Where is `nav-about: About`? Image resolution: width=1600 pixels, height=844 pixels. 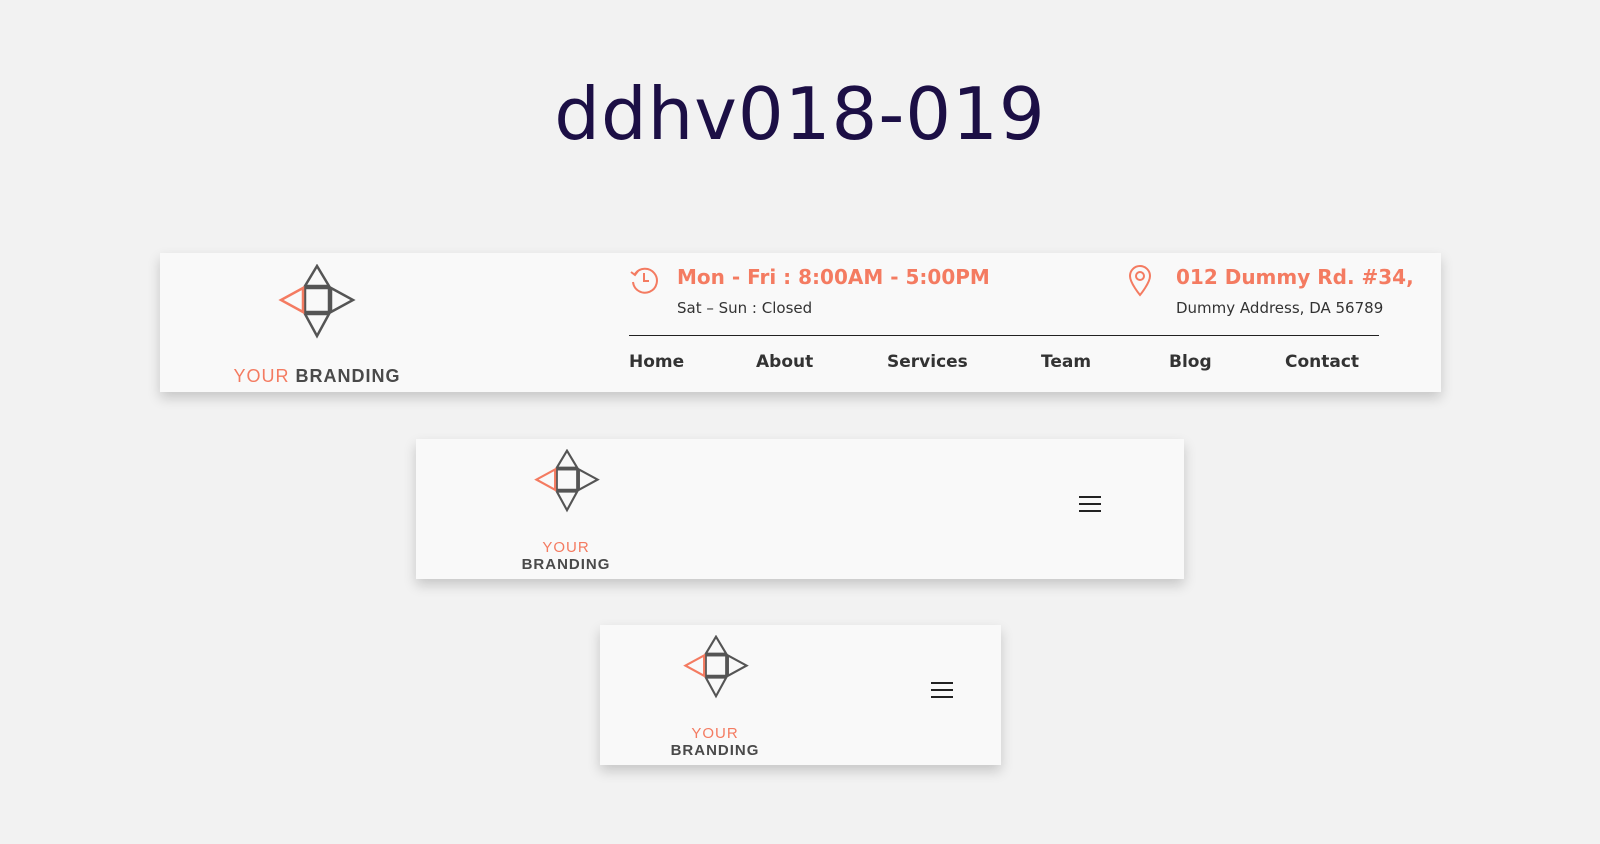 nav-about: About is located at coordinates (784, 362).